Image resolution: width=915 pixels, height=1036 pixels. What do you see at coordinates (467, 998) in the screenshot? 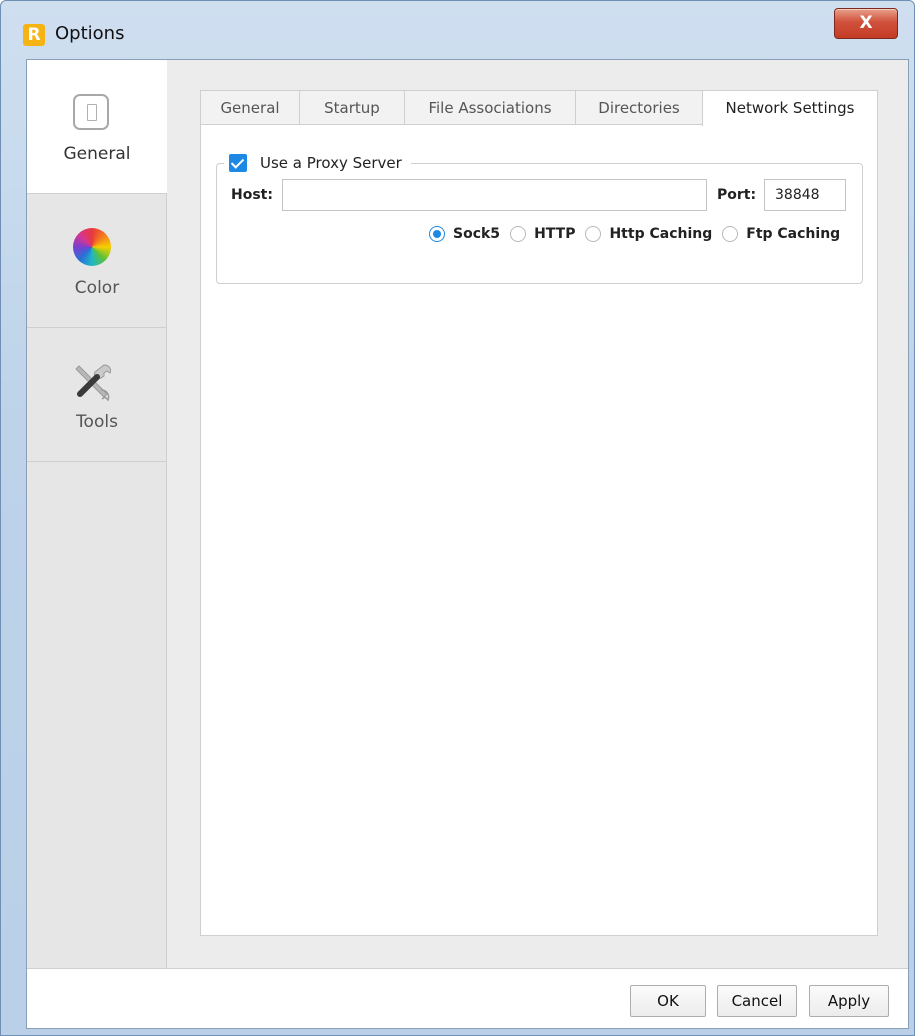
I see `dialog-footer: OK Cancel Apply` at bounding box center [467, 998].